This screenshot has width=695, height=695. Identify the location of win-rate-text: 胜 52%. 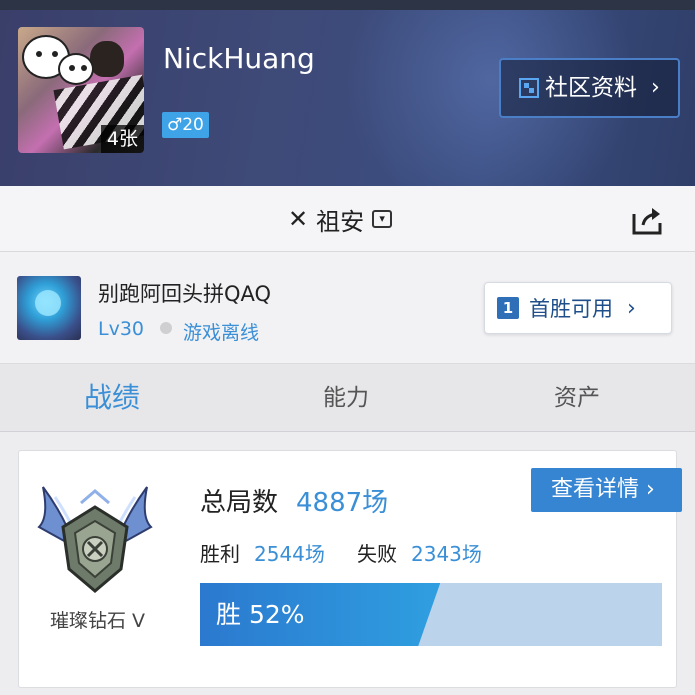
(260, 614).